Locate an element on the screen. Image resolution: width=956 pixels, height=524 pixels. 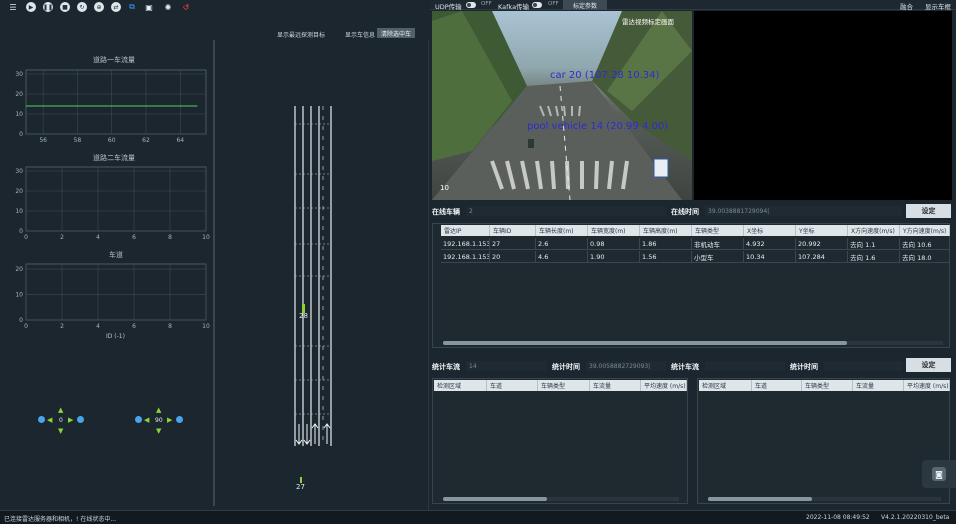
reset-icon: ↺ is located at coordinates (186, 7).